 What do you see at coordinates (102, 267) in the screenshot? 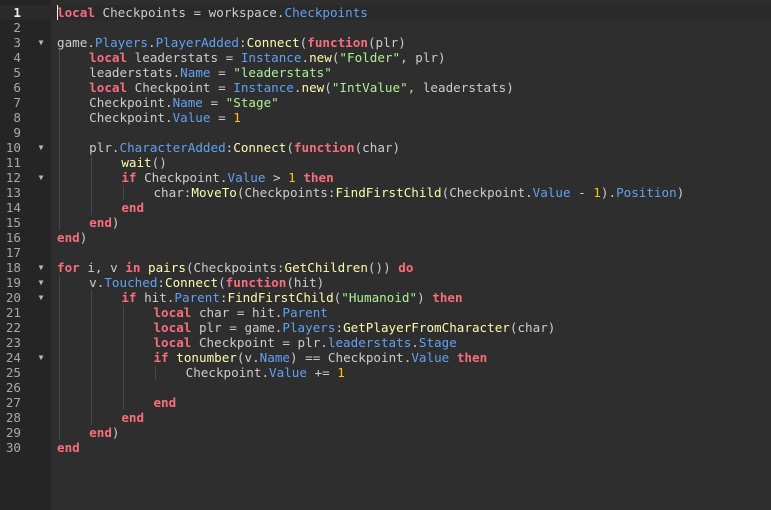
I see `code-token: i, v` at bounding box center [102, 267].